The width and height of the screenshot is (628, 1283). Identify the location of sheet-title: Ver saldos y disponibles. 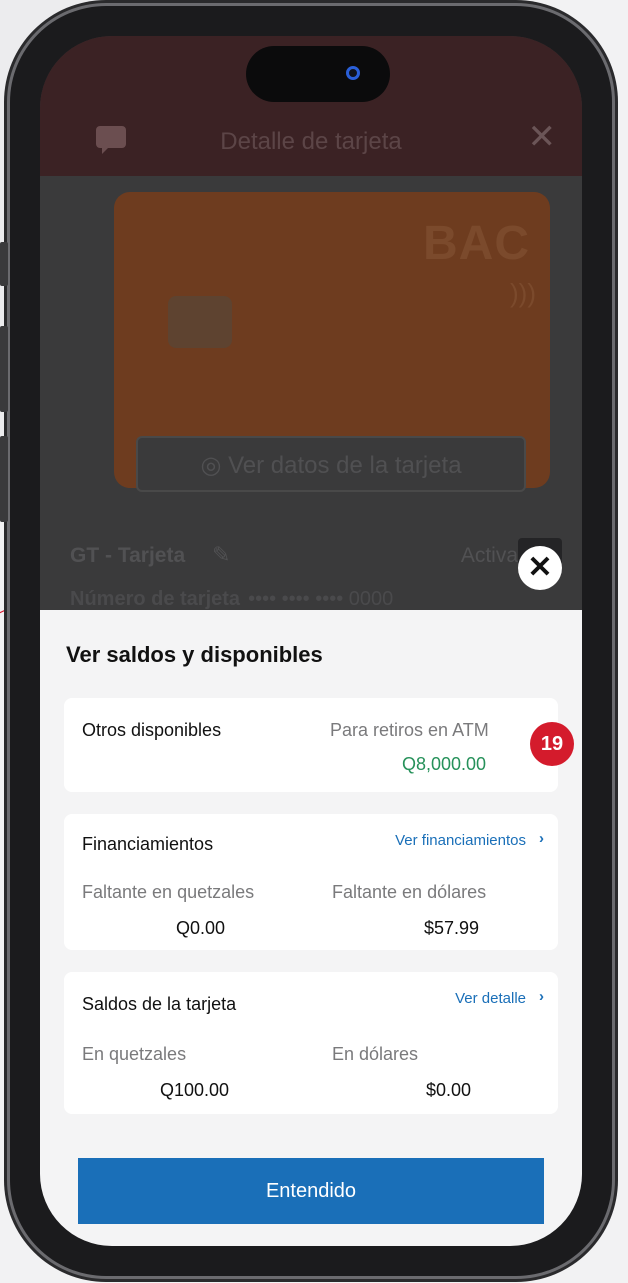
(194, 654).